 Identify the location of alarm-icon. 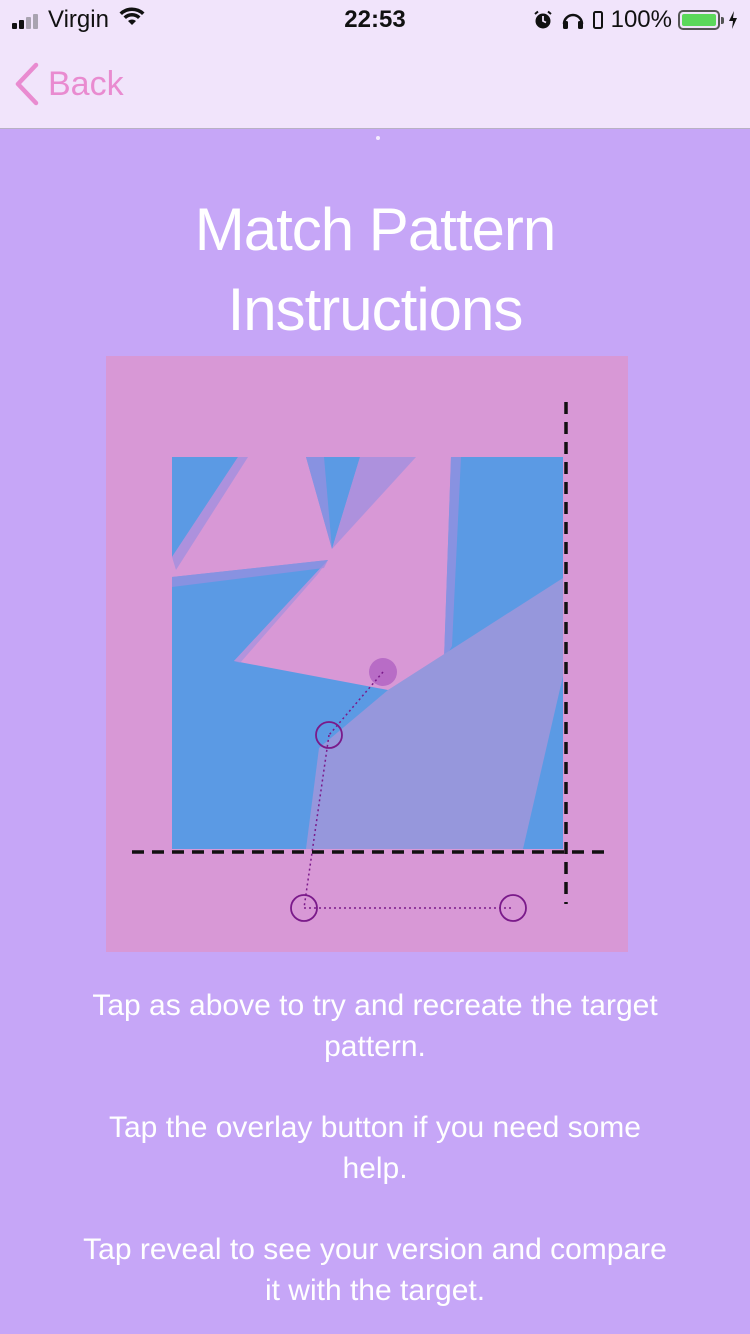
(543, 20).